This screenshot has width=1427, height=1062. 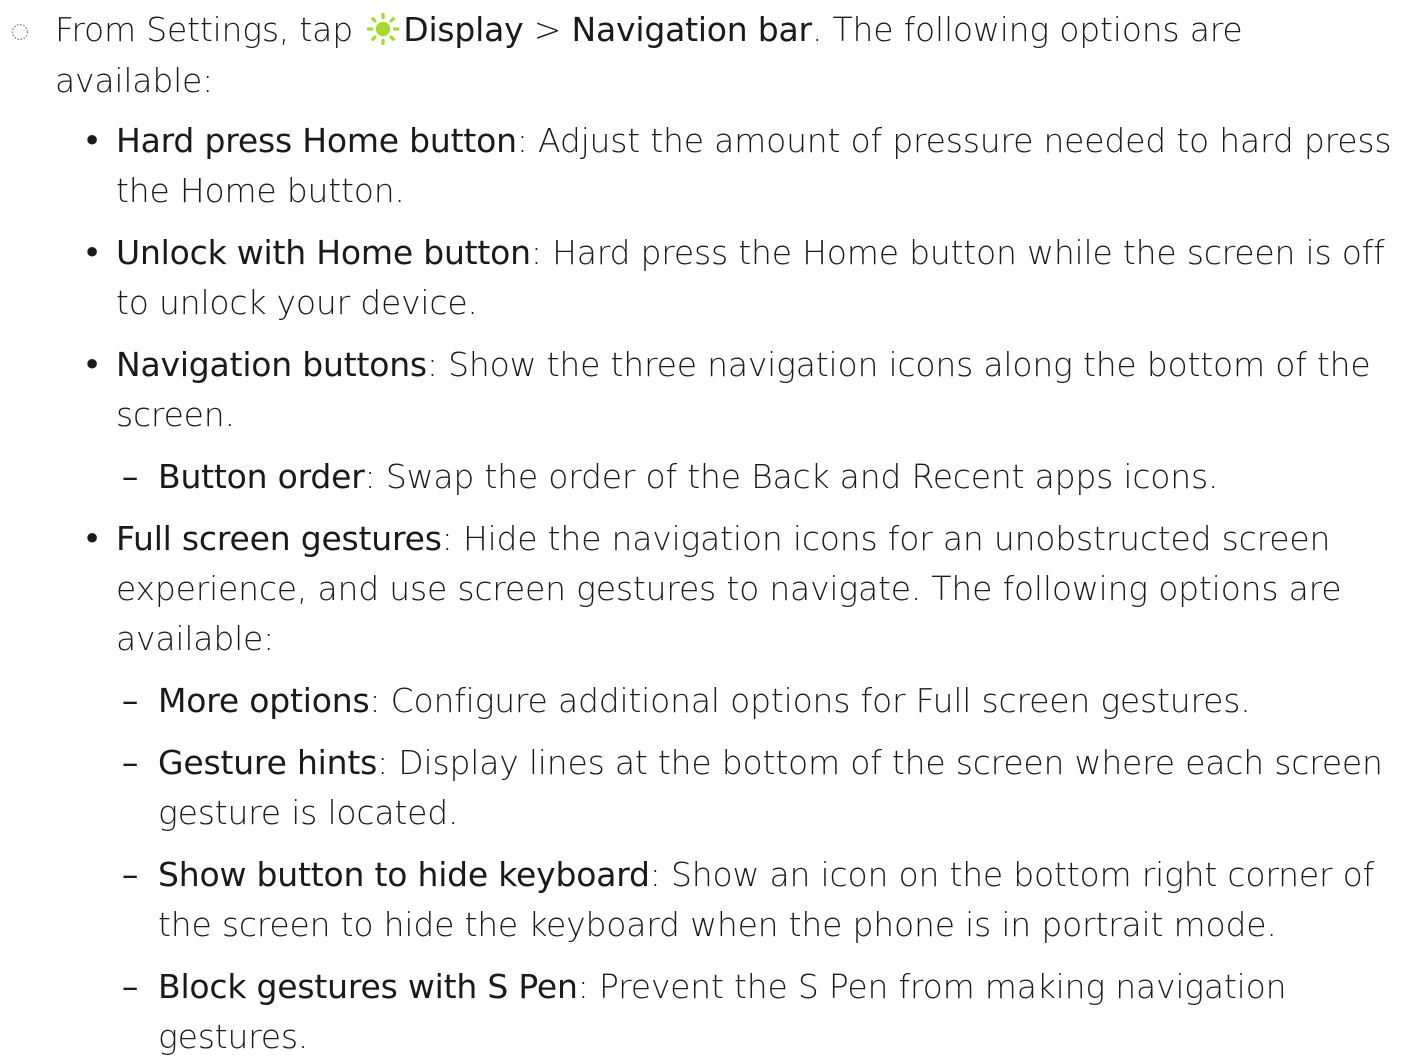 I want to click on option-term: Button order, so click(x=261, y=476).